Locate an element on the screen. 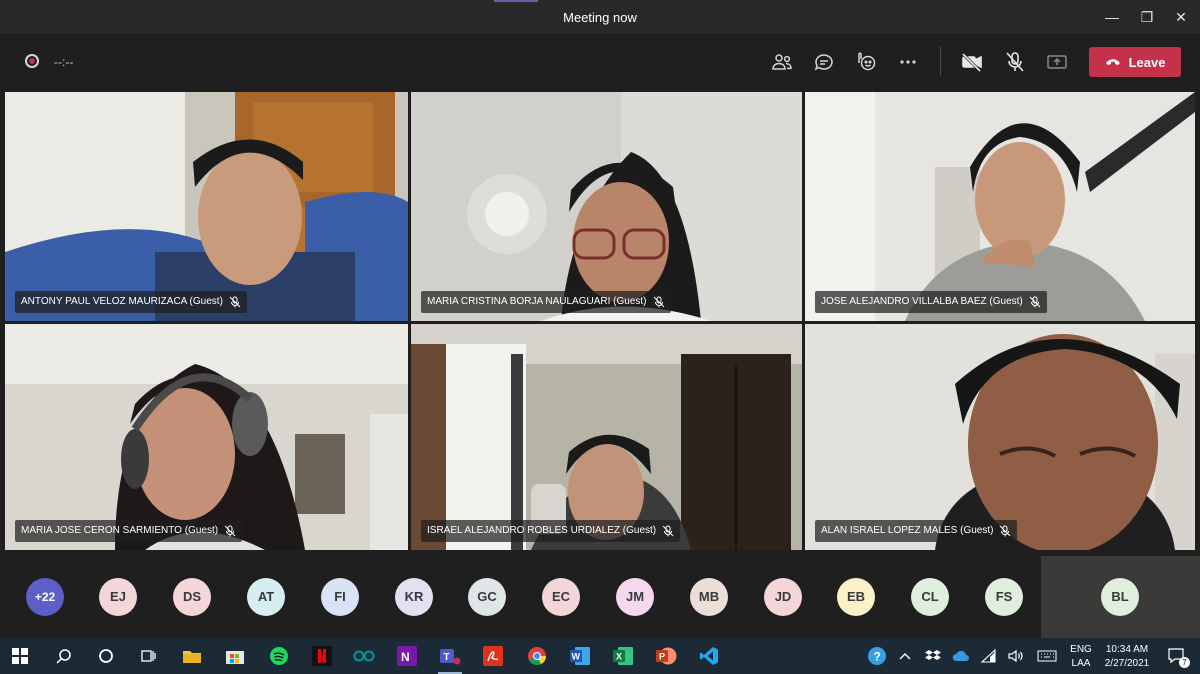  participant-avatar: FS is located at coordinates (1004, 597).